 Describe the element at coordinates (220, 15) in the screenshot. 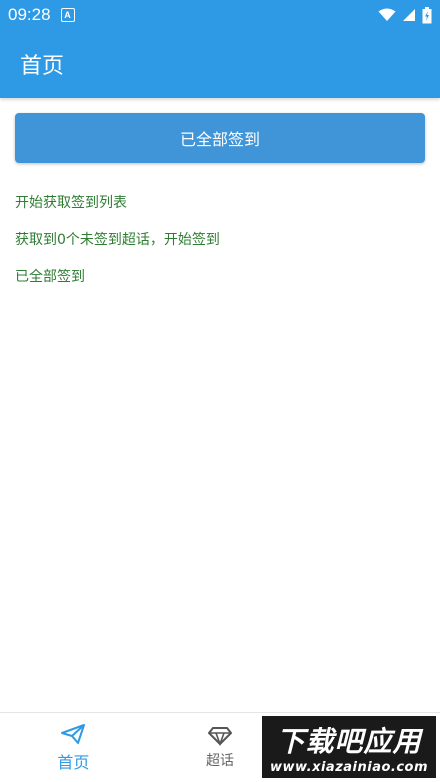

I see `status-bar: 09:28 A` at that location.